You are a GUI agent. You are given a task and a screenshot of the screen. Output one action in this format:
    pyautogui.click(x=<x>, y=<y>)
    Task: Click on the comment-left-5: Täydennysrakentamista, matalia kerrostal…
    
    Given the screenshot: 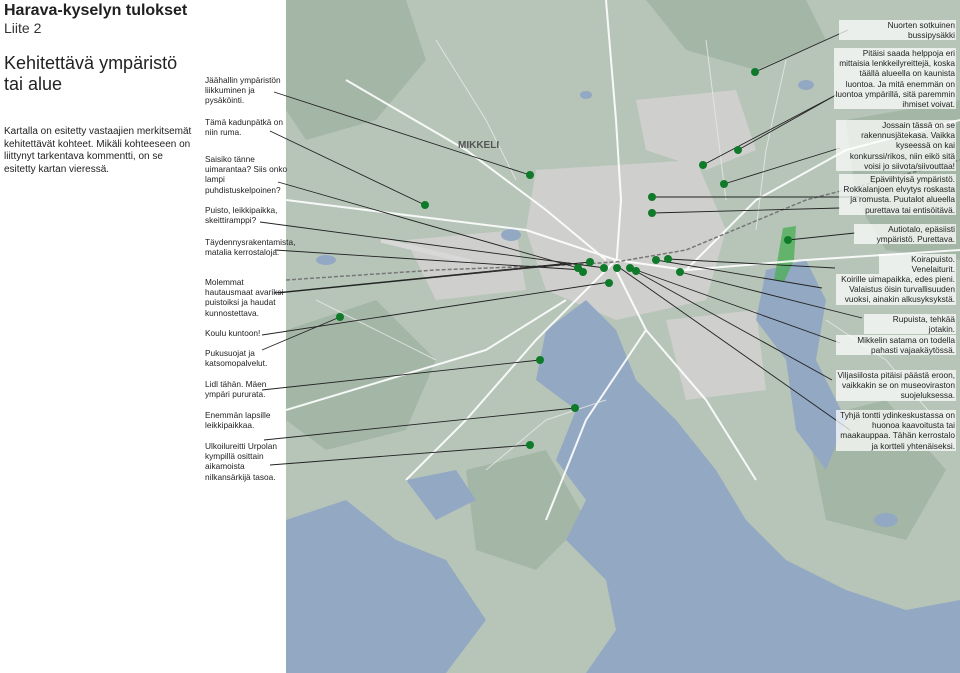 What is the action you would take?
    pyautogui.click(x=250, y=247)
    